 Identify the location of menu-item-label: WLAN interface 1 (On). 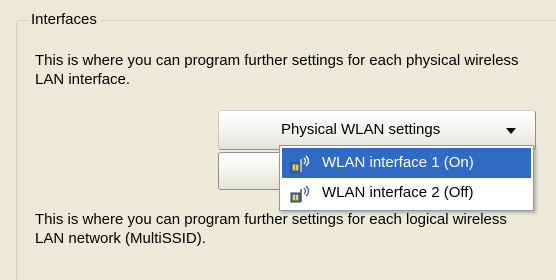
(398, 162).